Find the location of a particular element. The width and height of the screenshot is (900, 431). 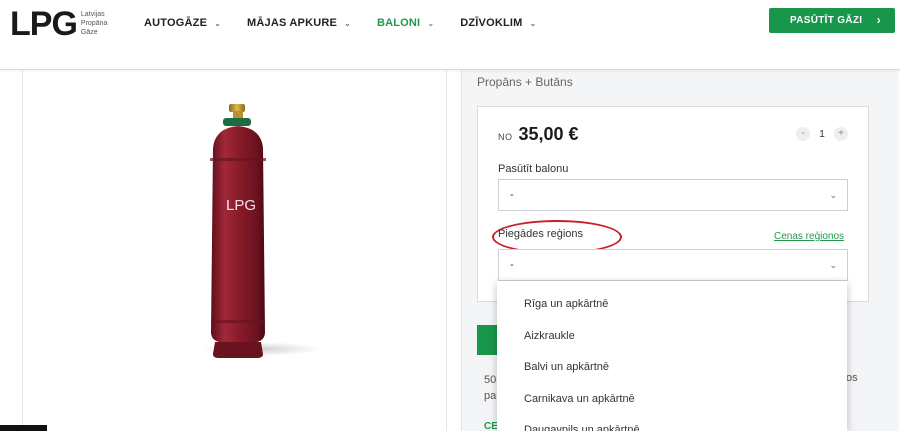

region-option: Rīga un apkārtnē is located at coordinates (672, 305).